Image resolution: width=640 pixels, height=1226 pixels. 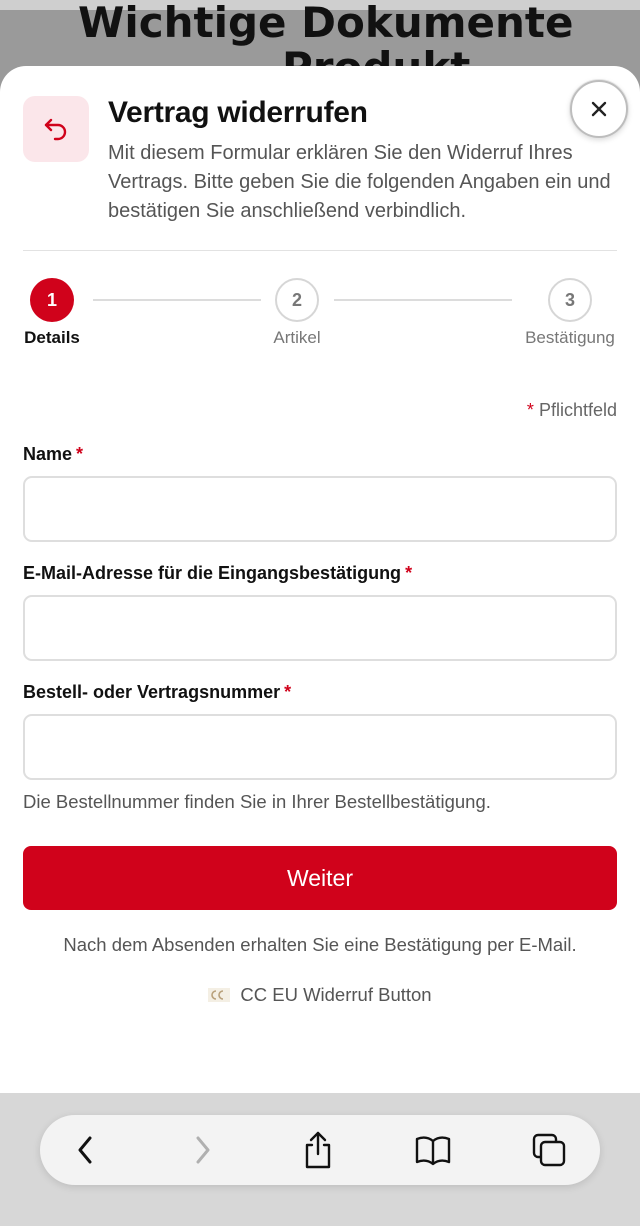 I want to click on forward-button, so click(x=203, y=1150).